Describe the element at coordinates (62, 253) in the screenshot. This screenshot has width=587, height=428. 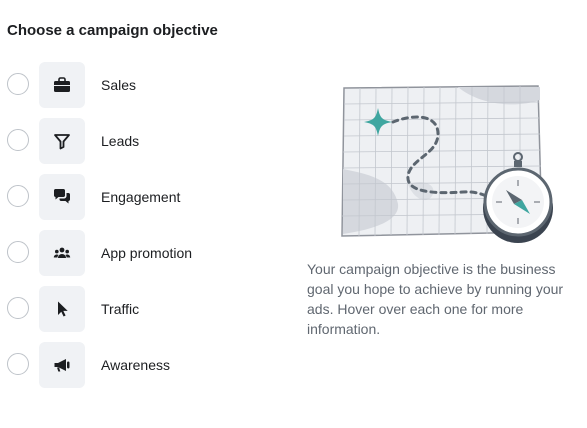
I see `people-icon` at that location.